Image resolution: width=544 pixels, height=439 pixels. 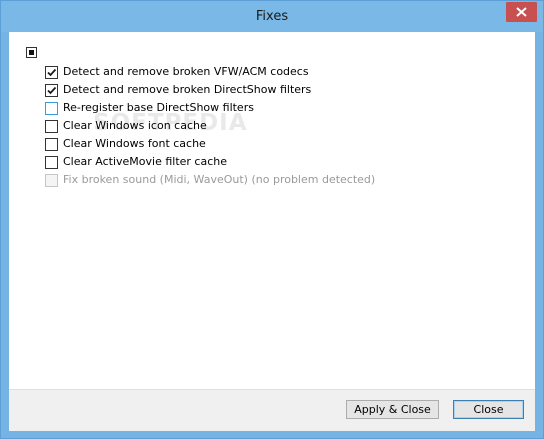 I want to click on apply-close-button: Apply & Close, so click(x=392, y=409).